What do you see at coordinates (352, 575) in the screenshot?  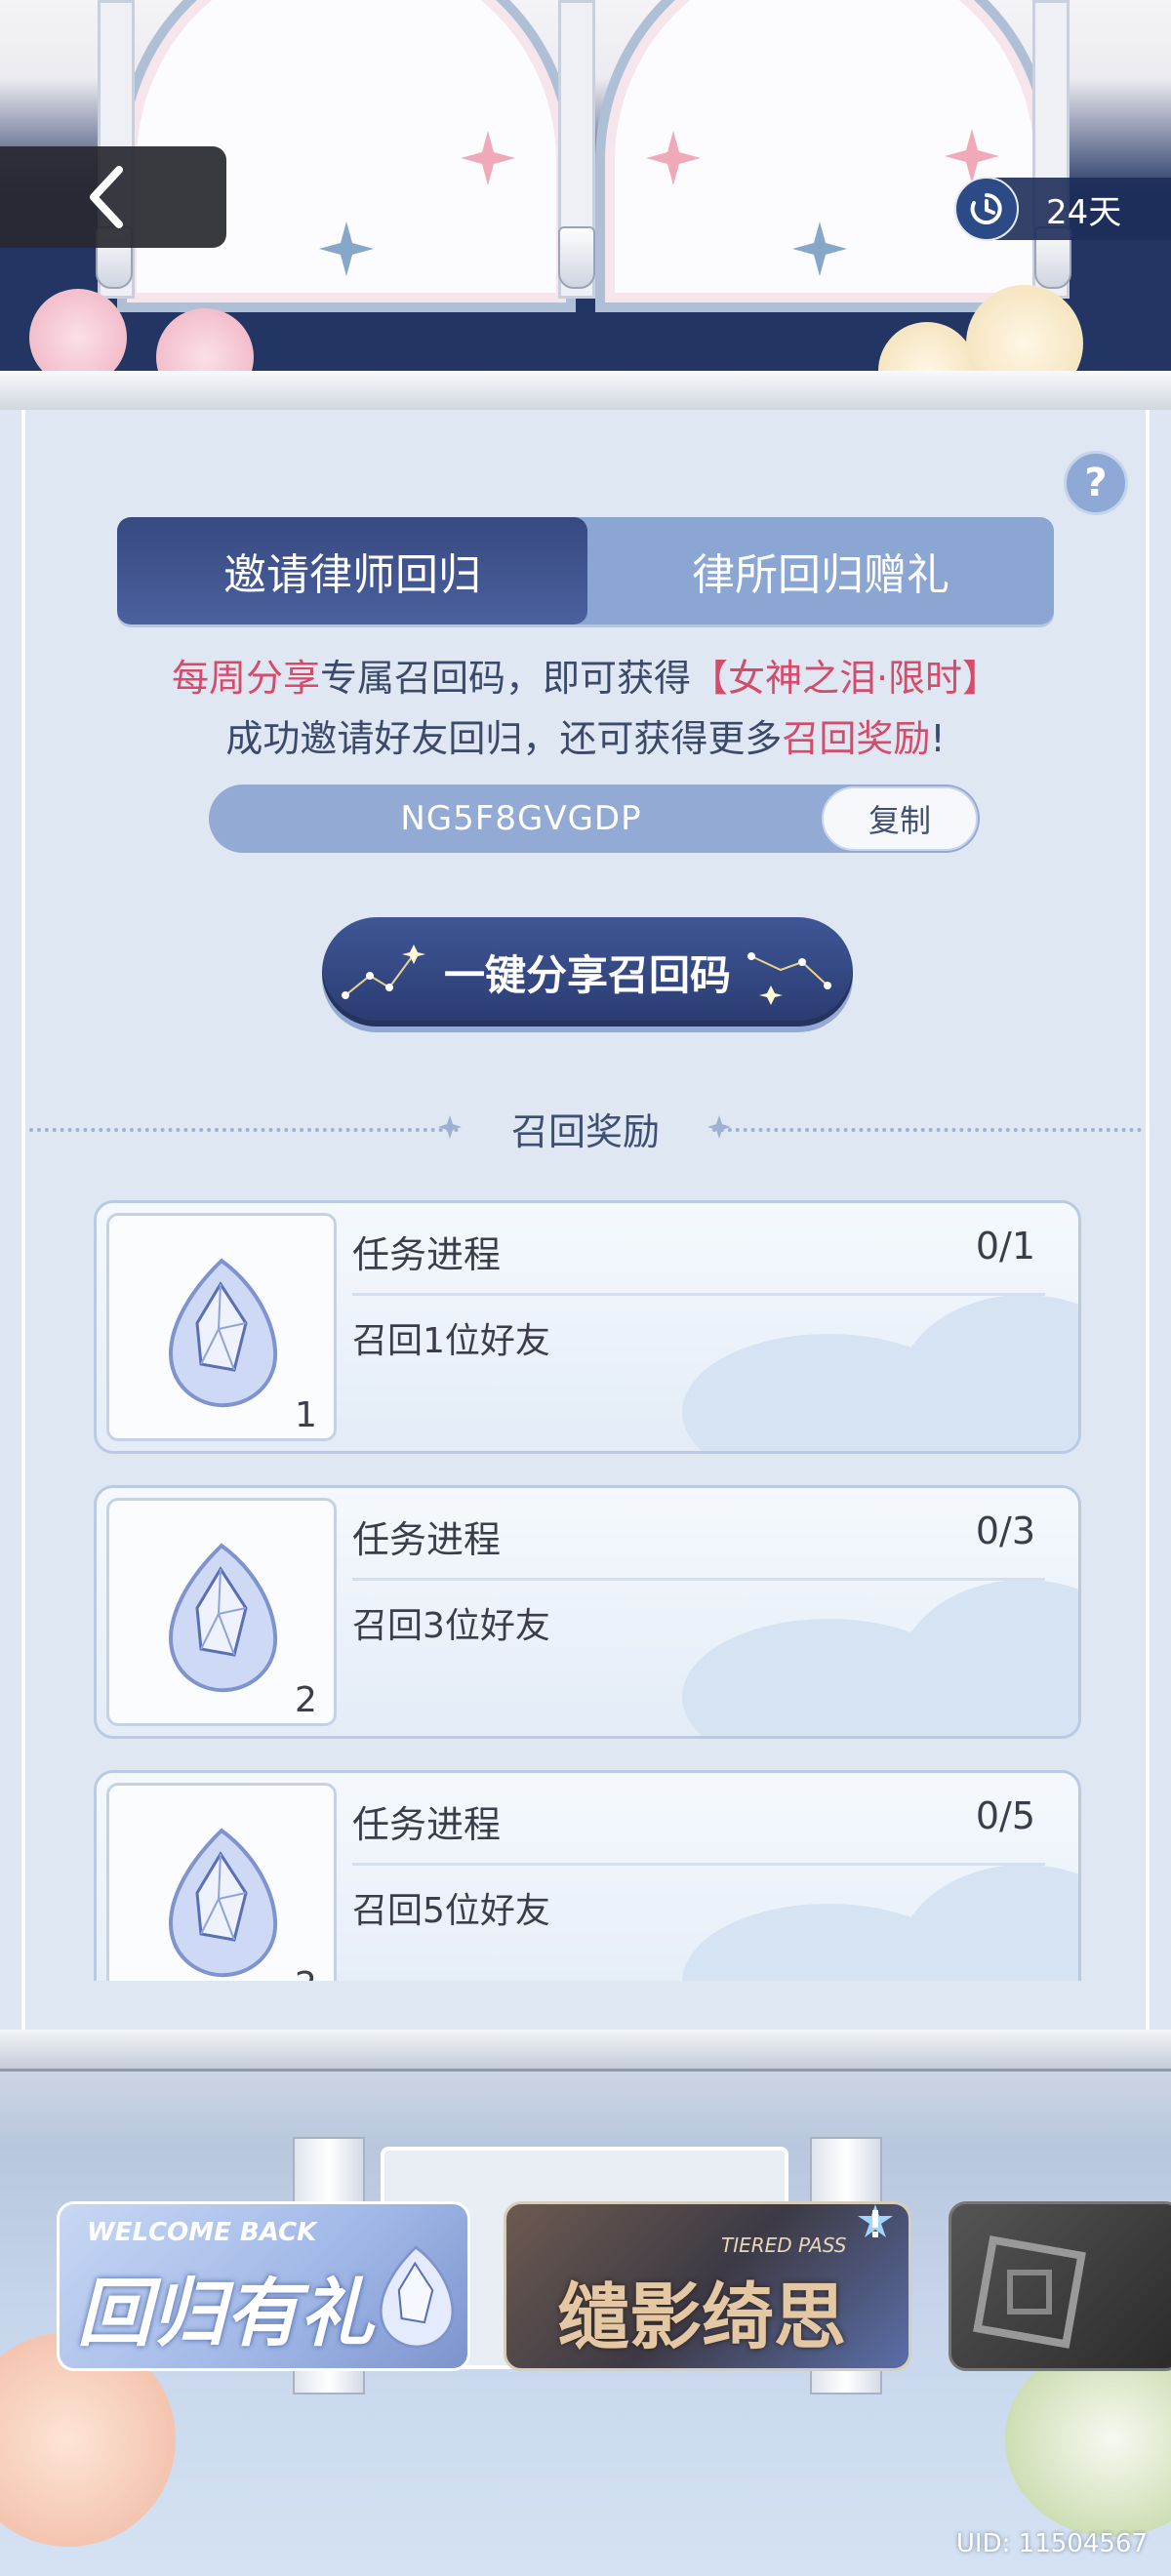 I see `tab-label: 邀请律师回归` at bounding box center [352, 575].